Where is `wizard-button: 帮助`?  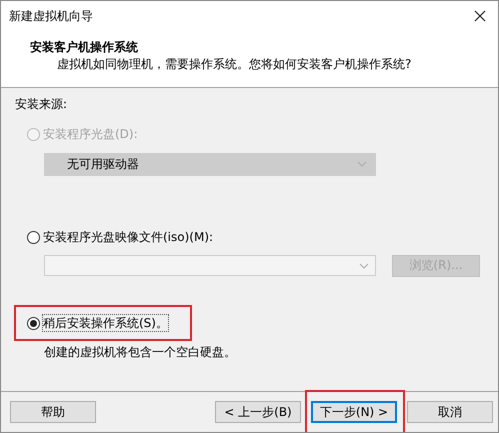
wizard-button: 帮助 is located at coordinates (53, 412).